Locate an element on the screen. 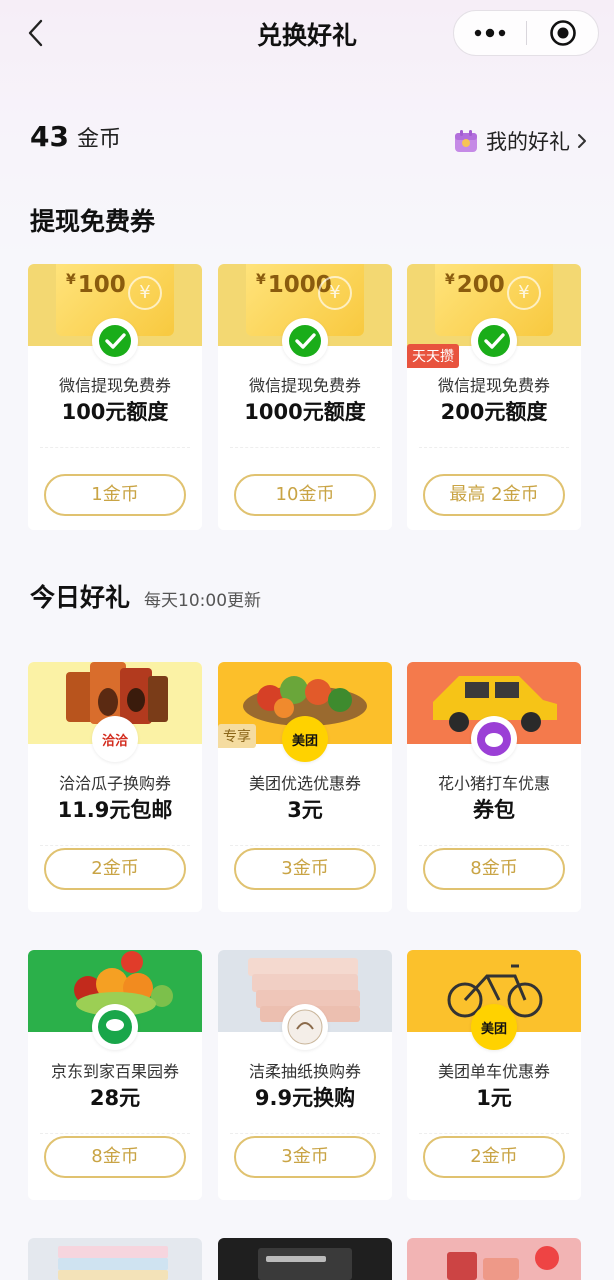 The image size is (614, 1280). jierou-logo-icon is located at coordinates (305, 1027).